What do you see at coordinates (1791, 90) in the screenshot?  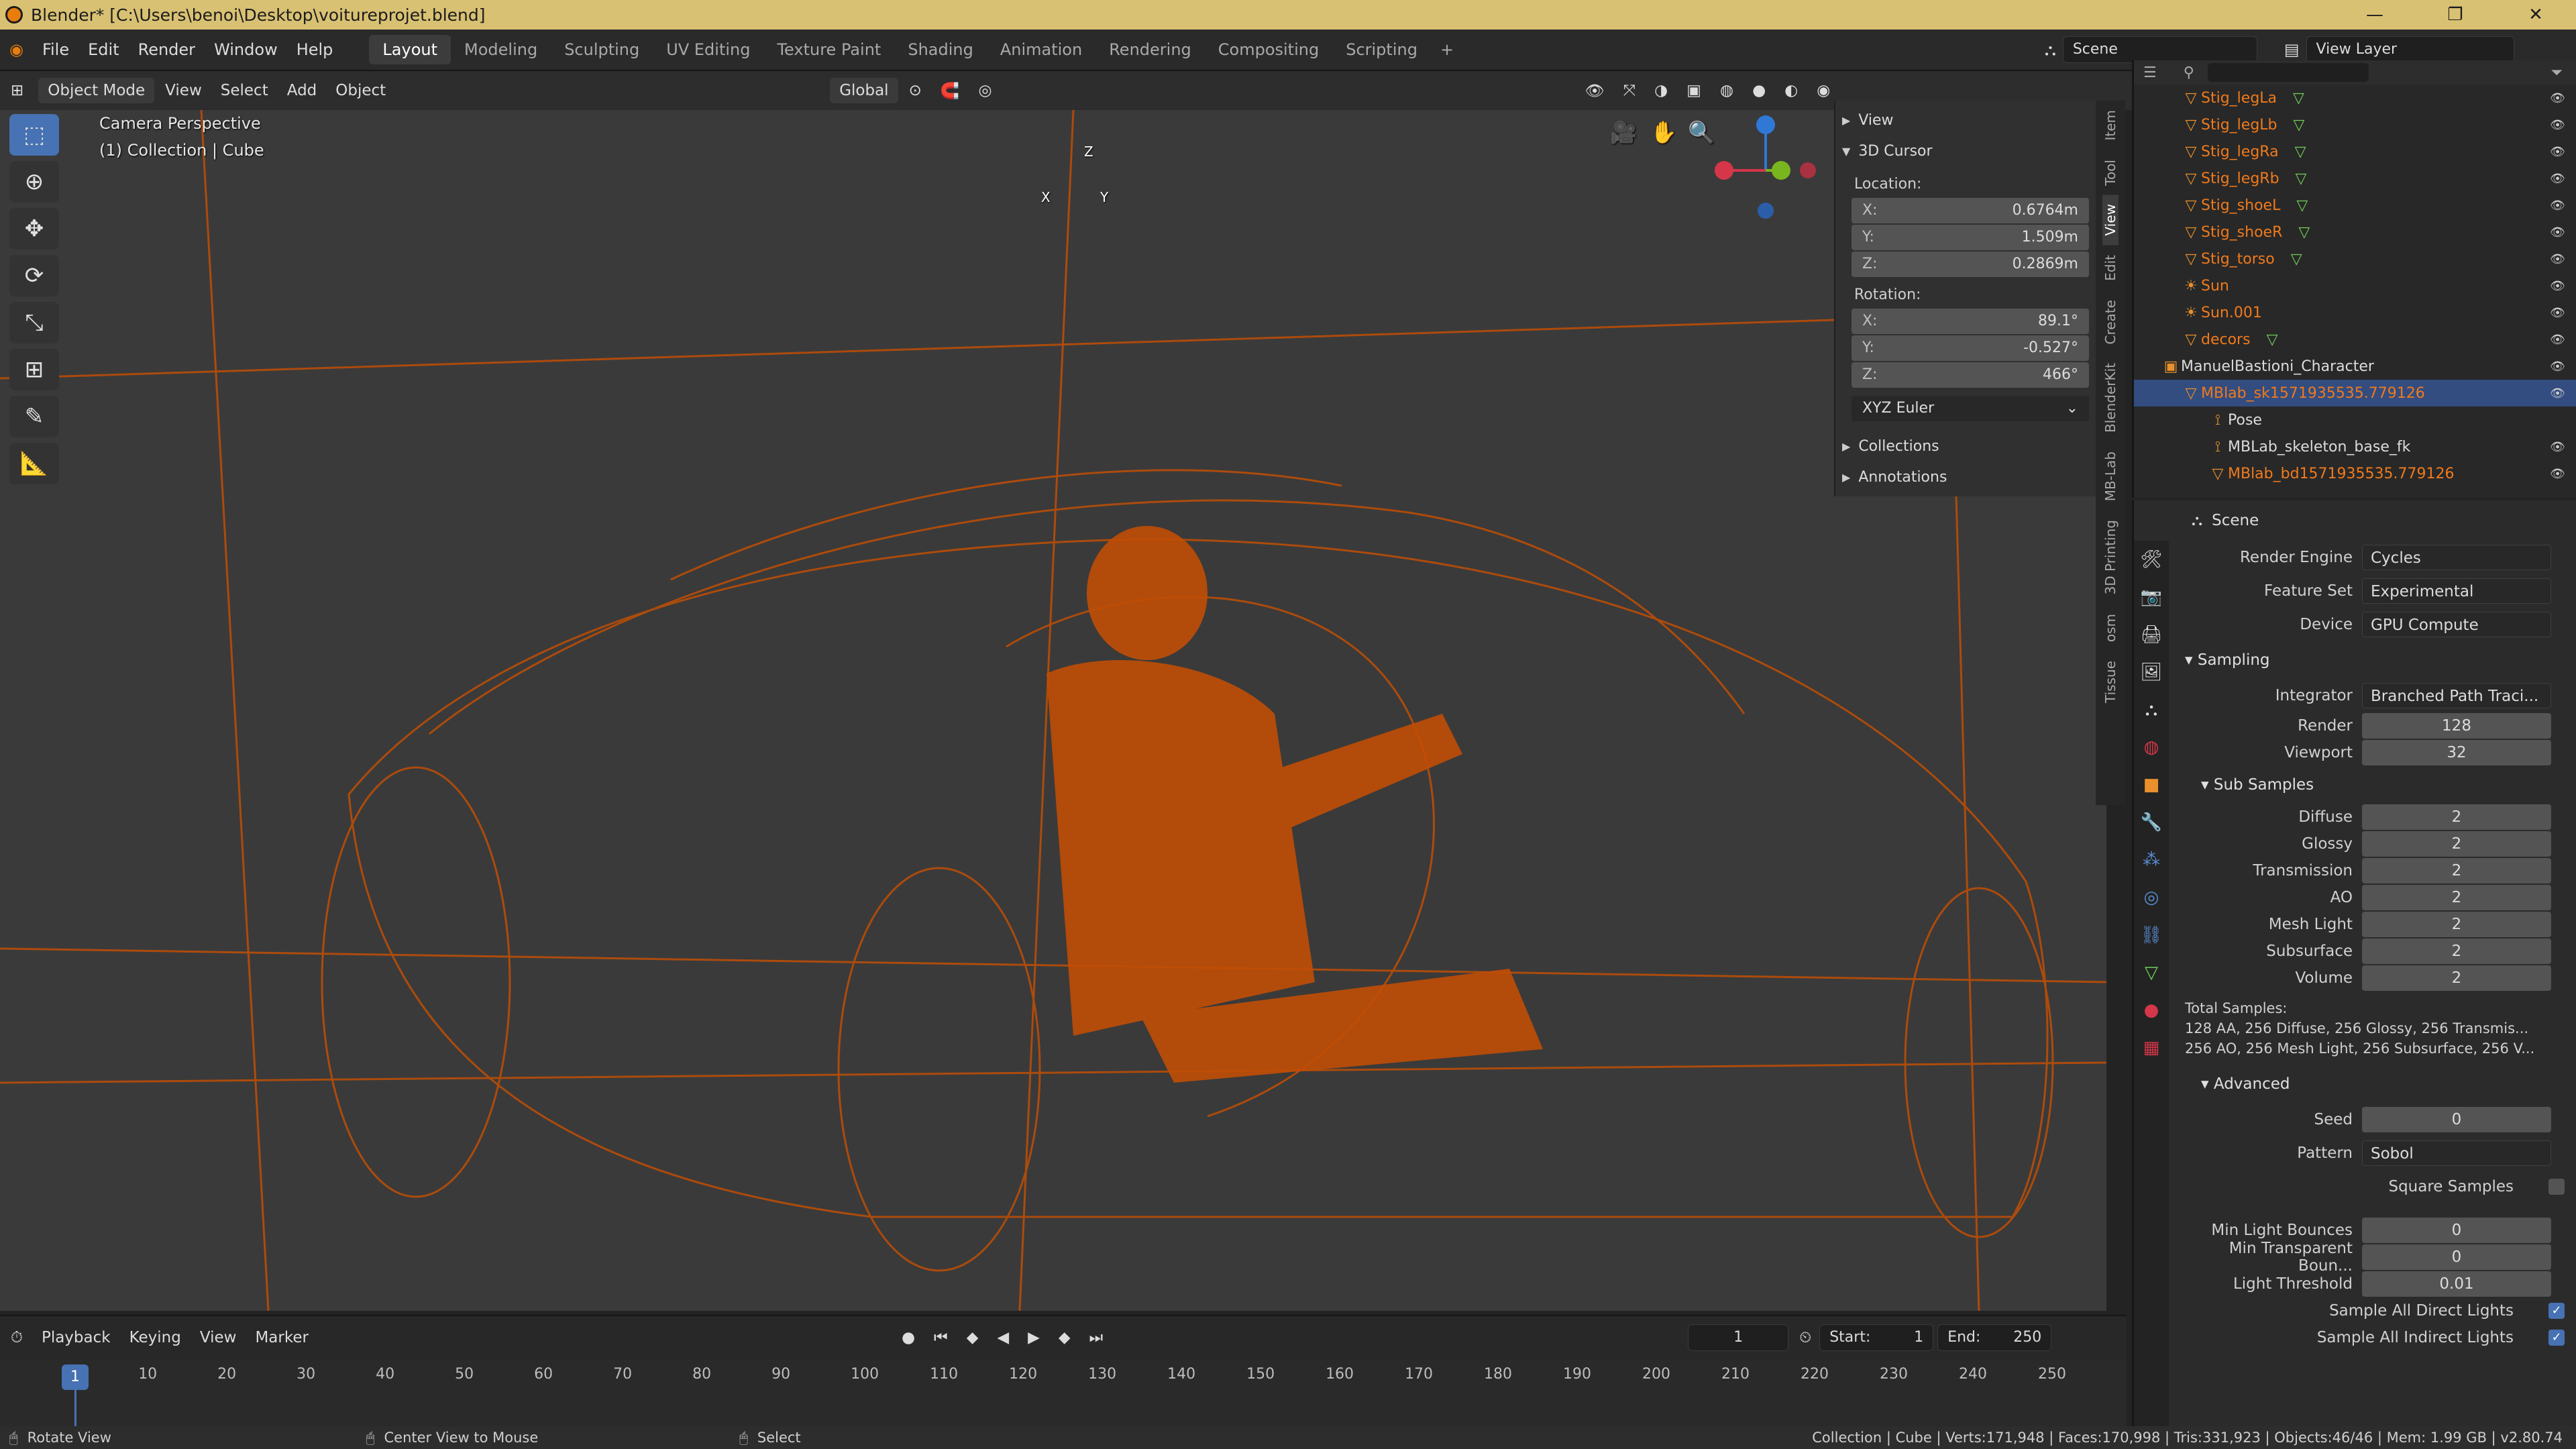 I see `material-shading-icon: ◐` at bounding box center [1791, 90].